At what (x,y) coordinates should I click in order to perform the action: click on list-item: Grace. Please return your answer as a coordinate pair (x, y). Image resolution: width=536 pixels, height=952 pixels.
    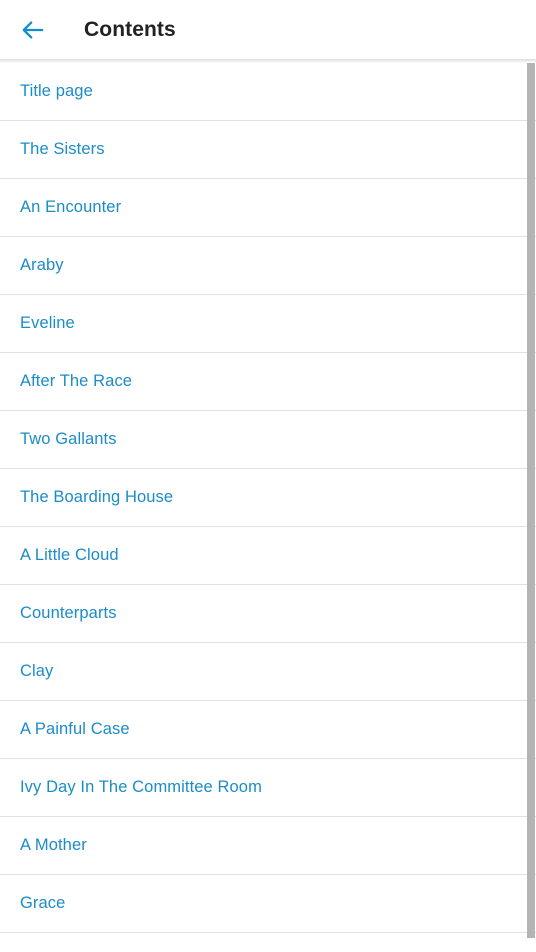
    Looking at the image, I should click on (268, 904).